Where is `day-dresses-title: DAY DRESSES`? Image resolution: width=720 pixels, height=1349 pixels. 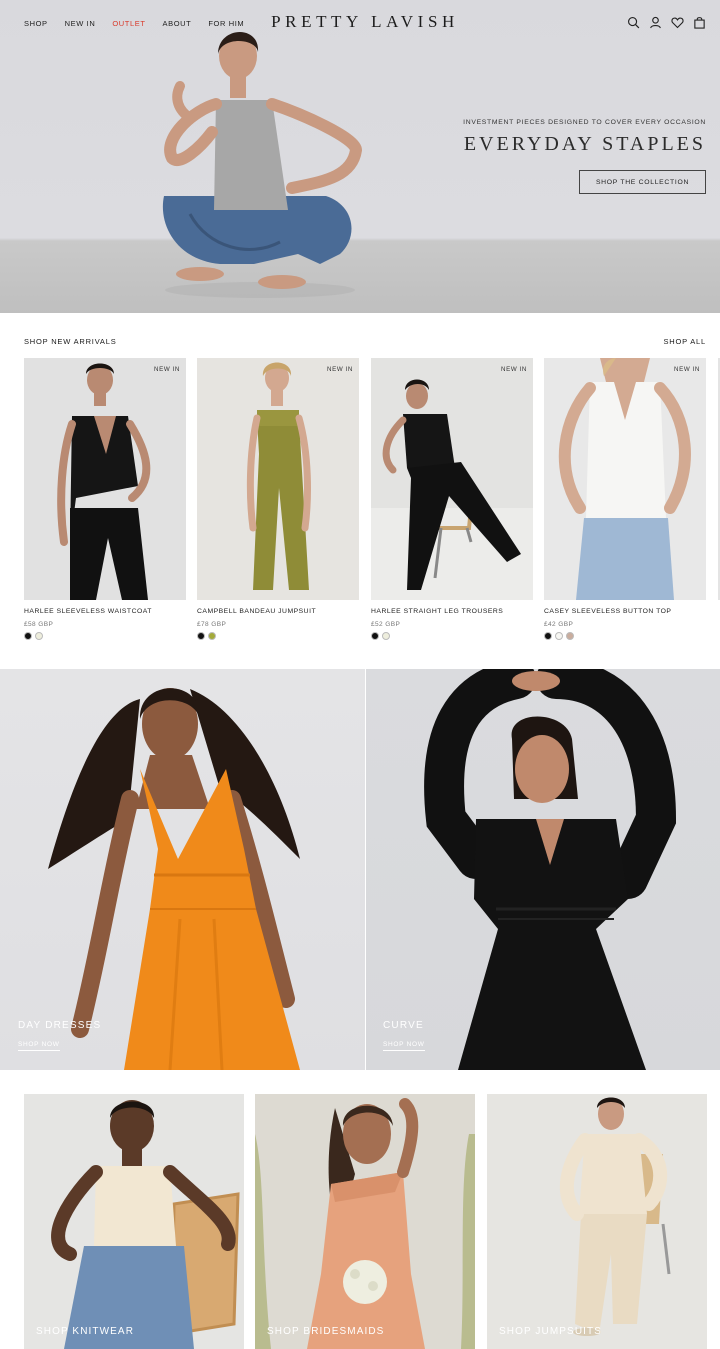
day-dresses-title: DAY DRESSES is located at coordinates (60, 1025).